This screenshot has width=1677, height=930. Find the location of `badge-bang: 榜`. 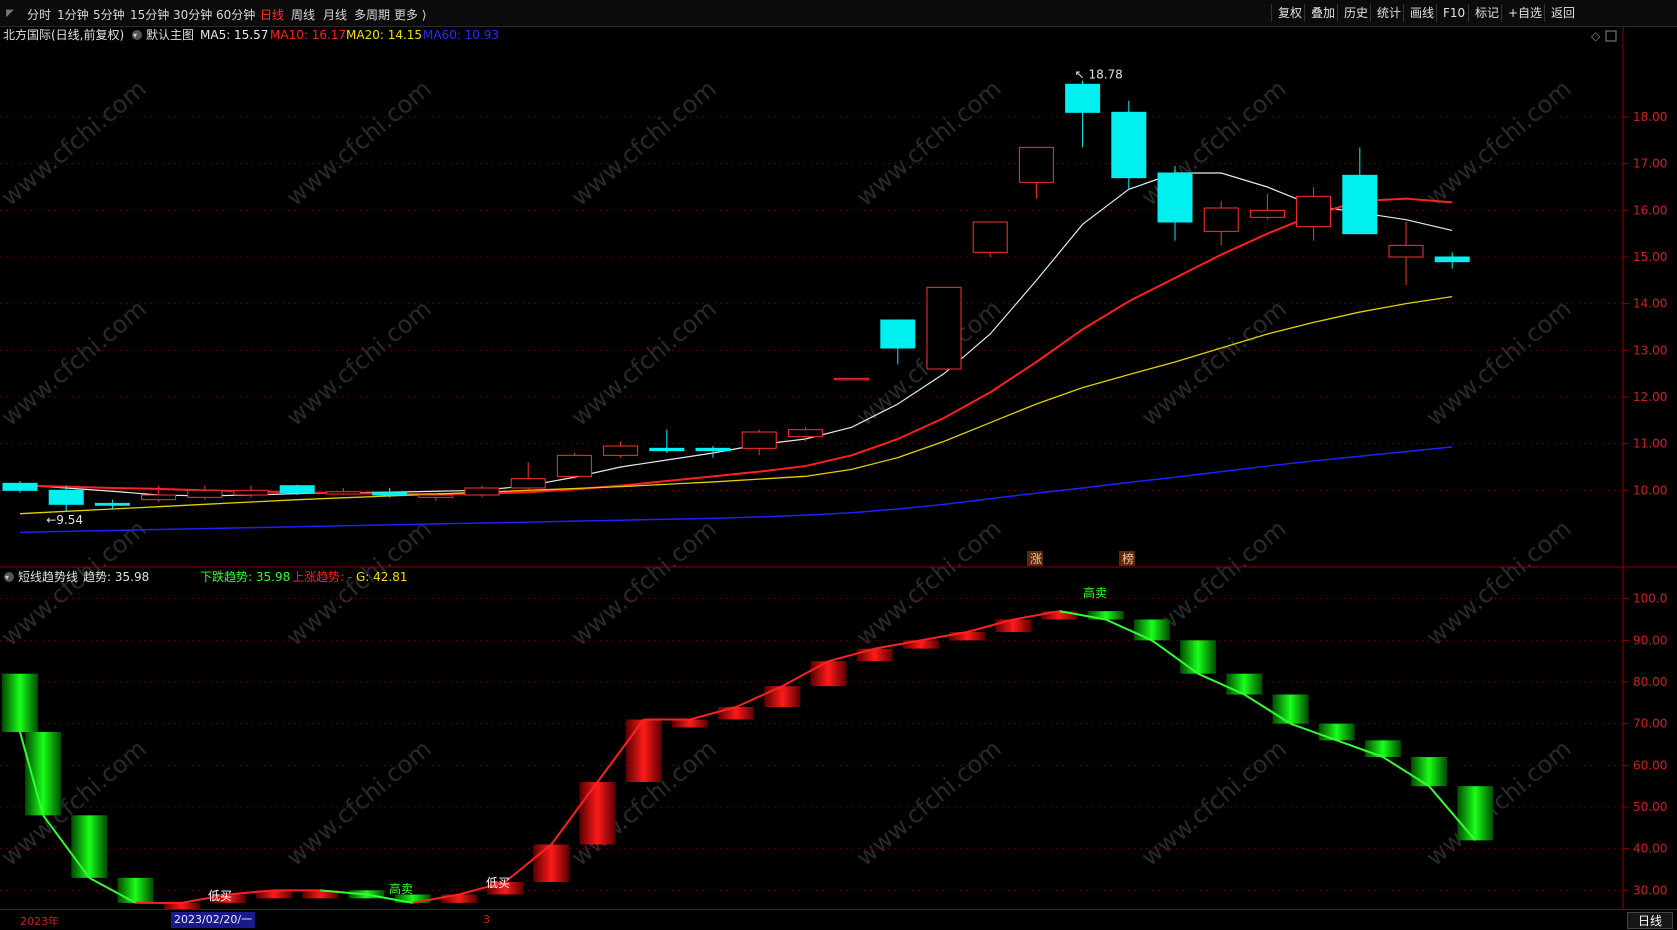

badge-bang: 榜 is located at coordinates (1128, 558).